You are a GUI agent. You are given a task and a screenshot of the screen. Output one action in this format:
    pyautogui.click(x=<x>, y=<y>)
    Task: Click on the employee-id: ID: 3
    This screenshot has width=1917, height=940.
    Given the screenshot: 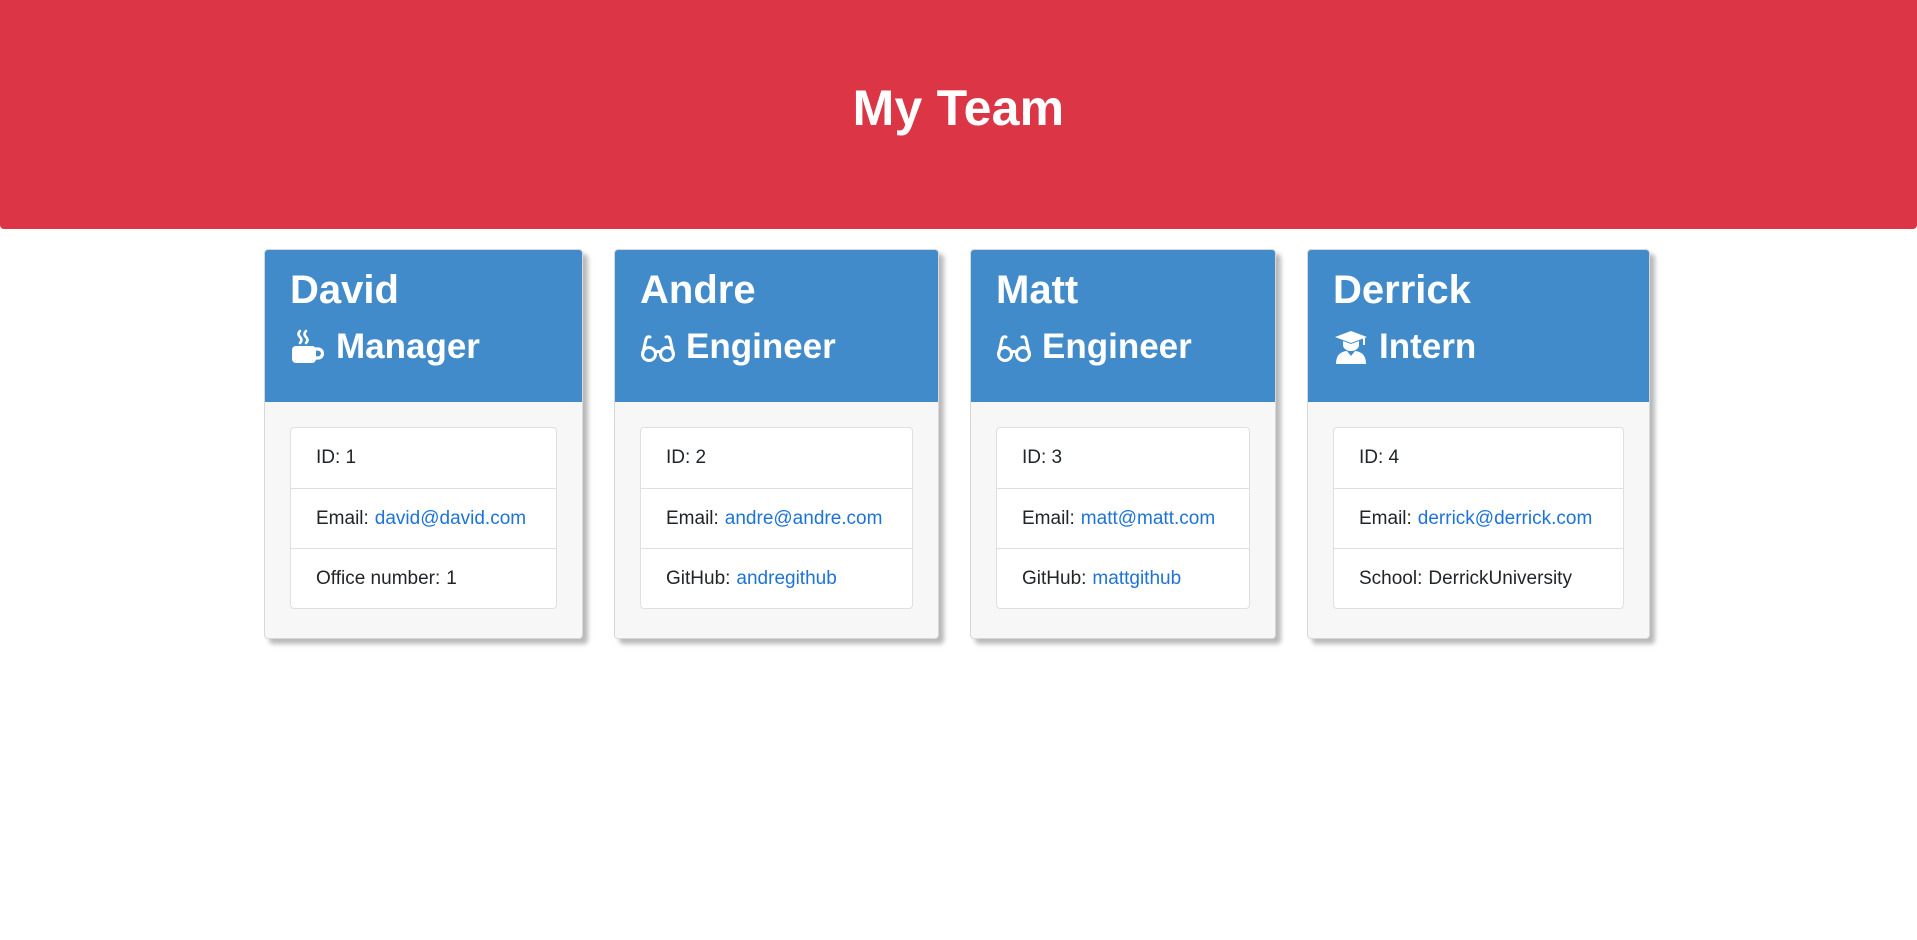 What is the action you would take?
    pyautogui.click(x=1123, y=458)
    